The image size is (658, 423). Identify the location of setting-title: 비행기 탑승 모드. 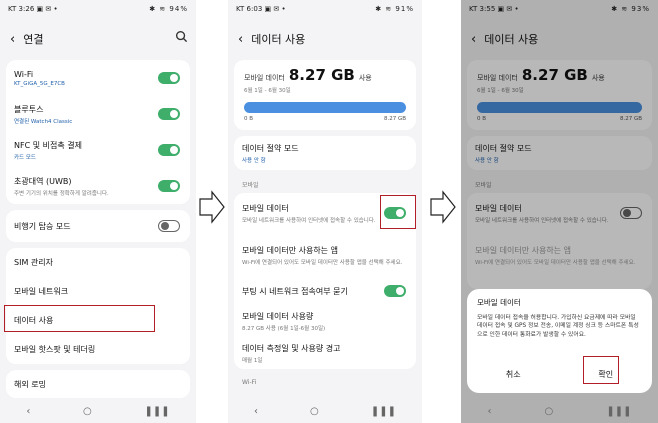
(42, 226).